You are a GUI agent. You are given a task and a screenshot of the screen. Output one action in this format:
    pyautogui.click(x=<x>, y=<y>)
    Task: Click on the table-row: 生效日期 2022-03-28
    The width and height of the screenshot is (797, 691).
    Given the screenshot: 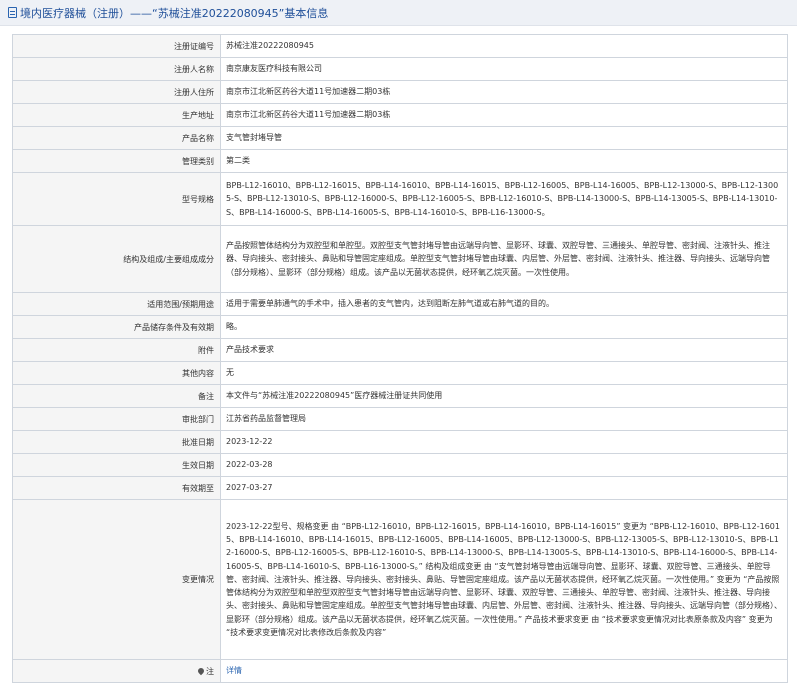 What is the action you would take?
    pyautogui.click(x=400, y=465)
    